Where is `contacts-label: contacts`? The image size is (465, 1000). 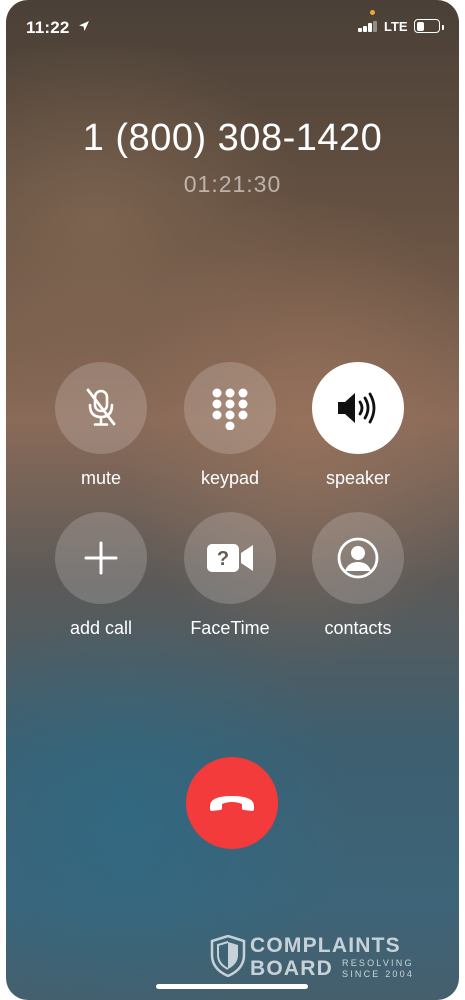 contacts-label: contacts is located at coordinates (358, 628).